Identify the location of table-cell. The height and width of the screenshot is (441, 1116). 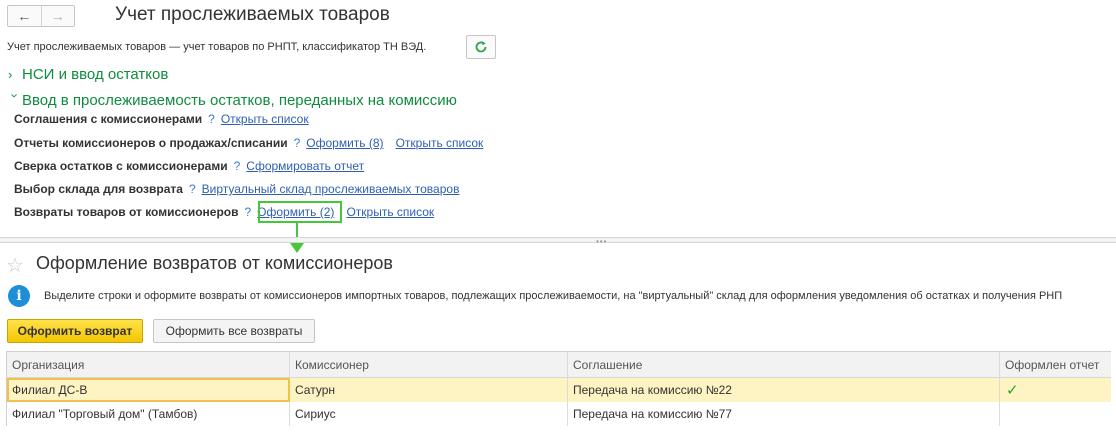
(1055, 414).